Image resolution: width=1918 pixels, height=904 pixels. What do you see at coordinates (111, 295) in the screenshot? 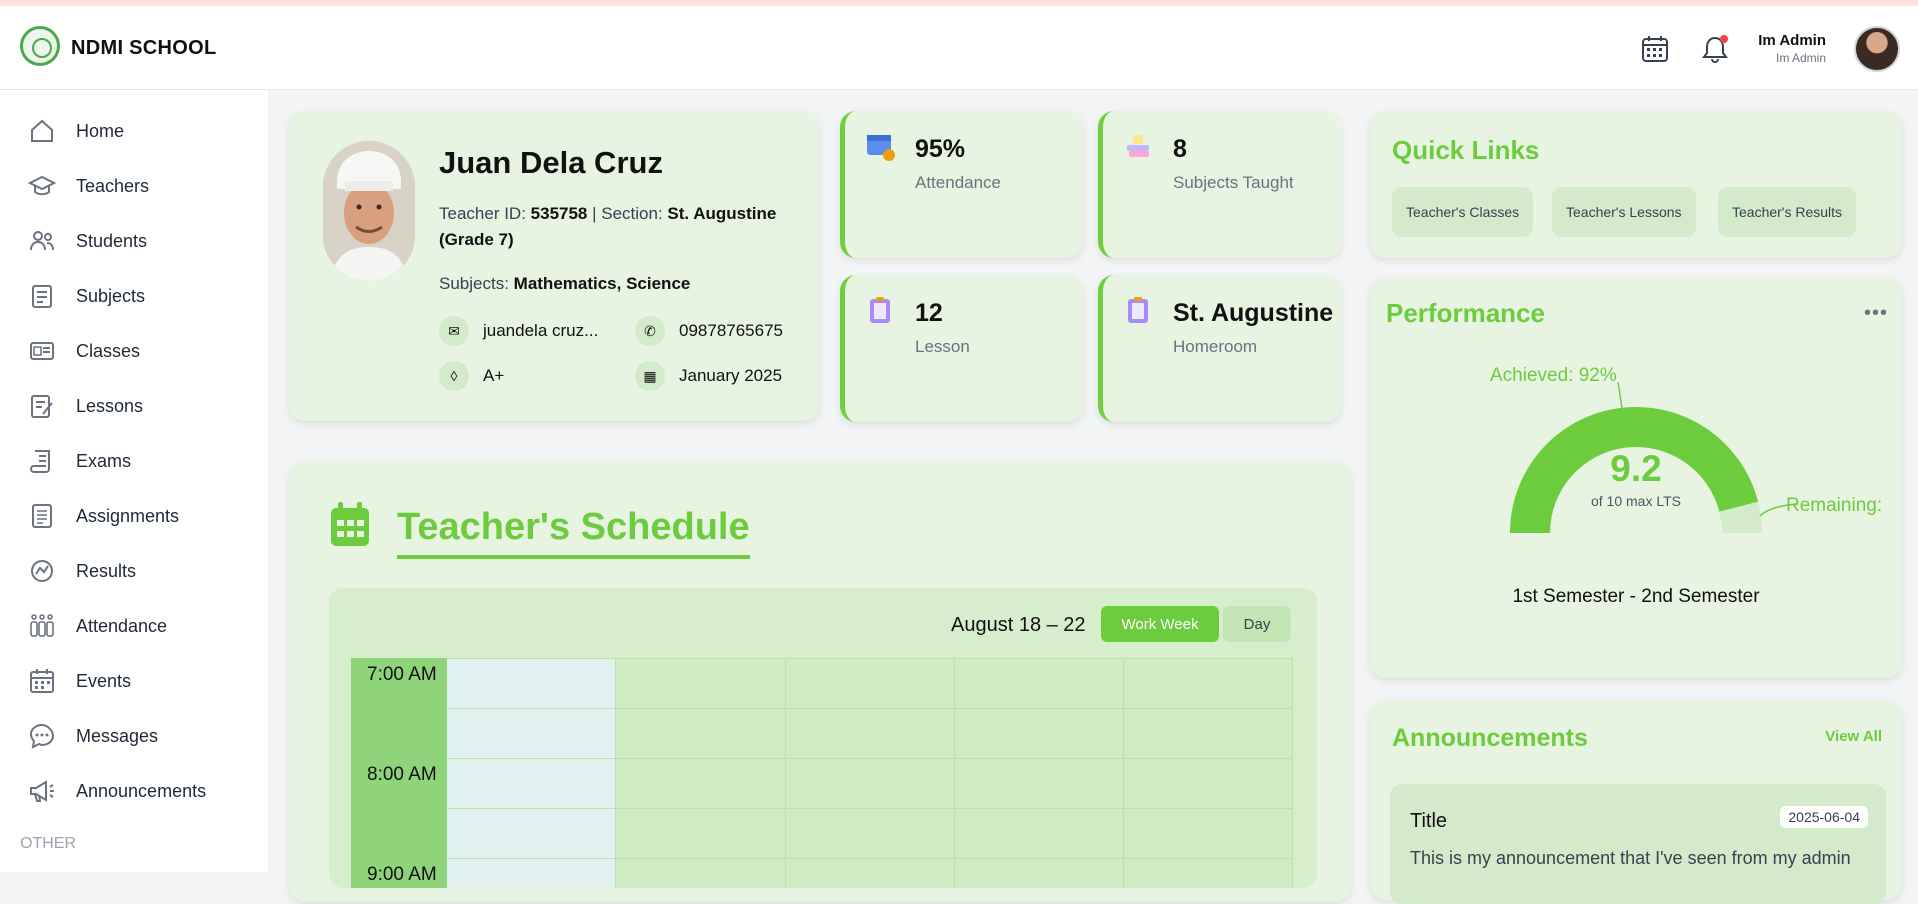
I see `sidebar-item-label: Subjects` at bounding box center [111, 295].